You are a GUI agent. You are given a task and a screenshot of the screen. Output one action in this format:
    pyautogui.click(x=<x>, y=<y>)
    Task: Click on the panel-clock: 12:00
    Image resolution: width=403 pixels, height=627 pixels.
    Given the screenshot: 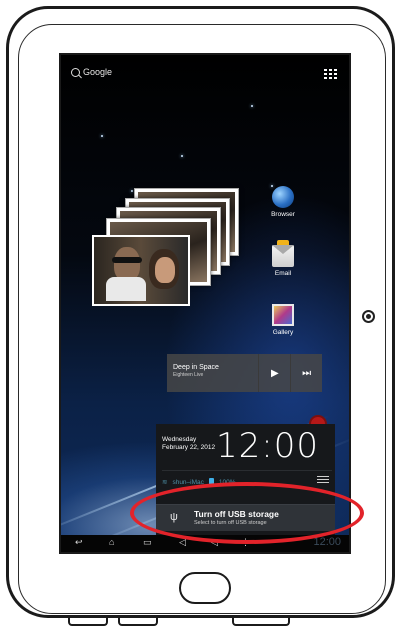 What is the action you would take?
    pyautogui.click(x=267, y=446)
    